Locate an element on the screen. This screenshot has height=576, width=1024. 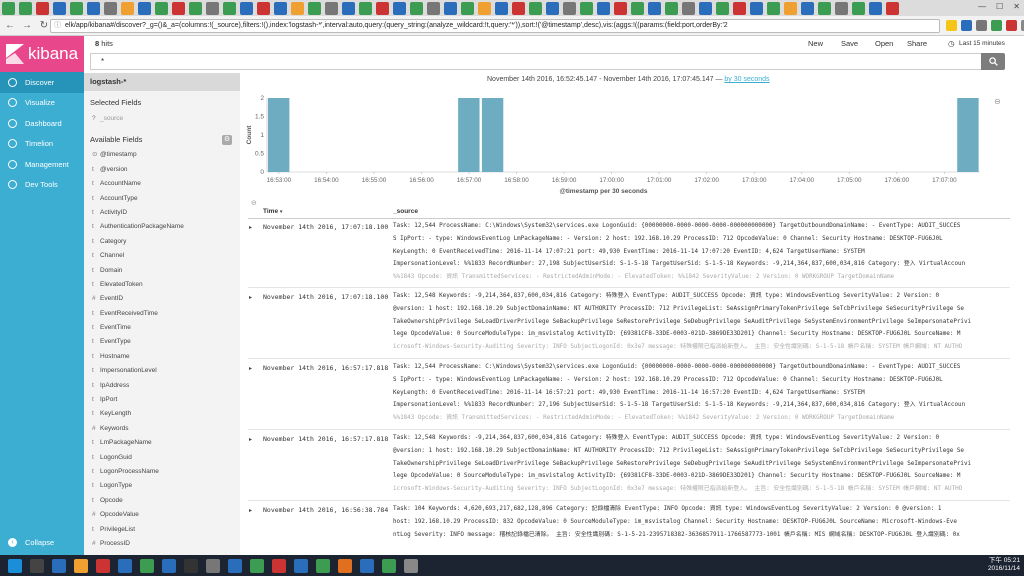
available-field: t KeyLength is located at coordinates (162, 414).